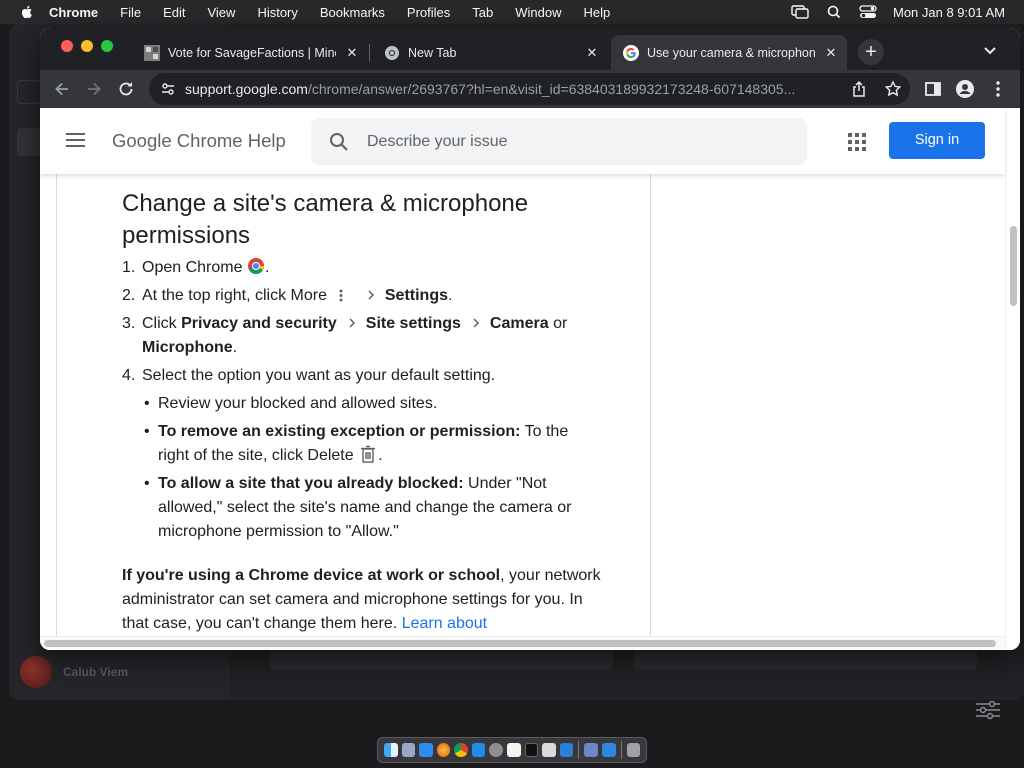 The image size is (1024, 768). I want to click on menu-edit: Edit, so click(174, 12).